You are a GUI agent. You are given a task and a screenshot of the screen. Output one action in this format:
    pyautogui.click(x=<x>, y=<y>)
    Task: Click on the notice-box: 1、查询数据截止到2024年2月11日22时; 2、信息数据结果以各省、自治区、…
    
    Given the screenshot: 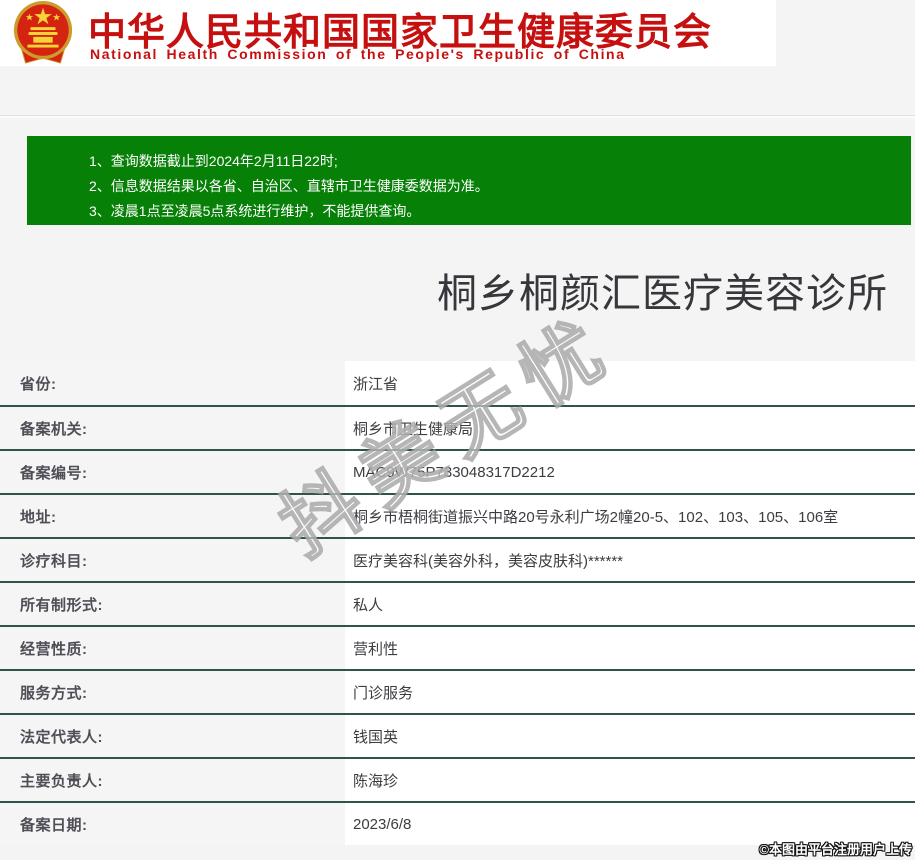 What is the action you would take?
    pyautogui.click(x=469, y=180)
    